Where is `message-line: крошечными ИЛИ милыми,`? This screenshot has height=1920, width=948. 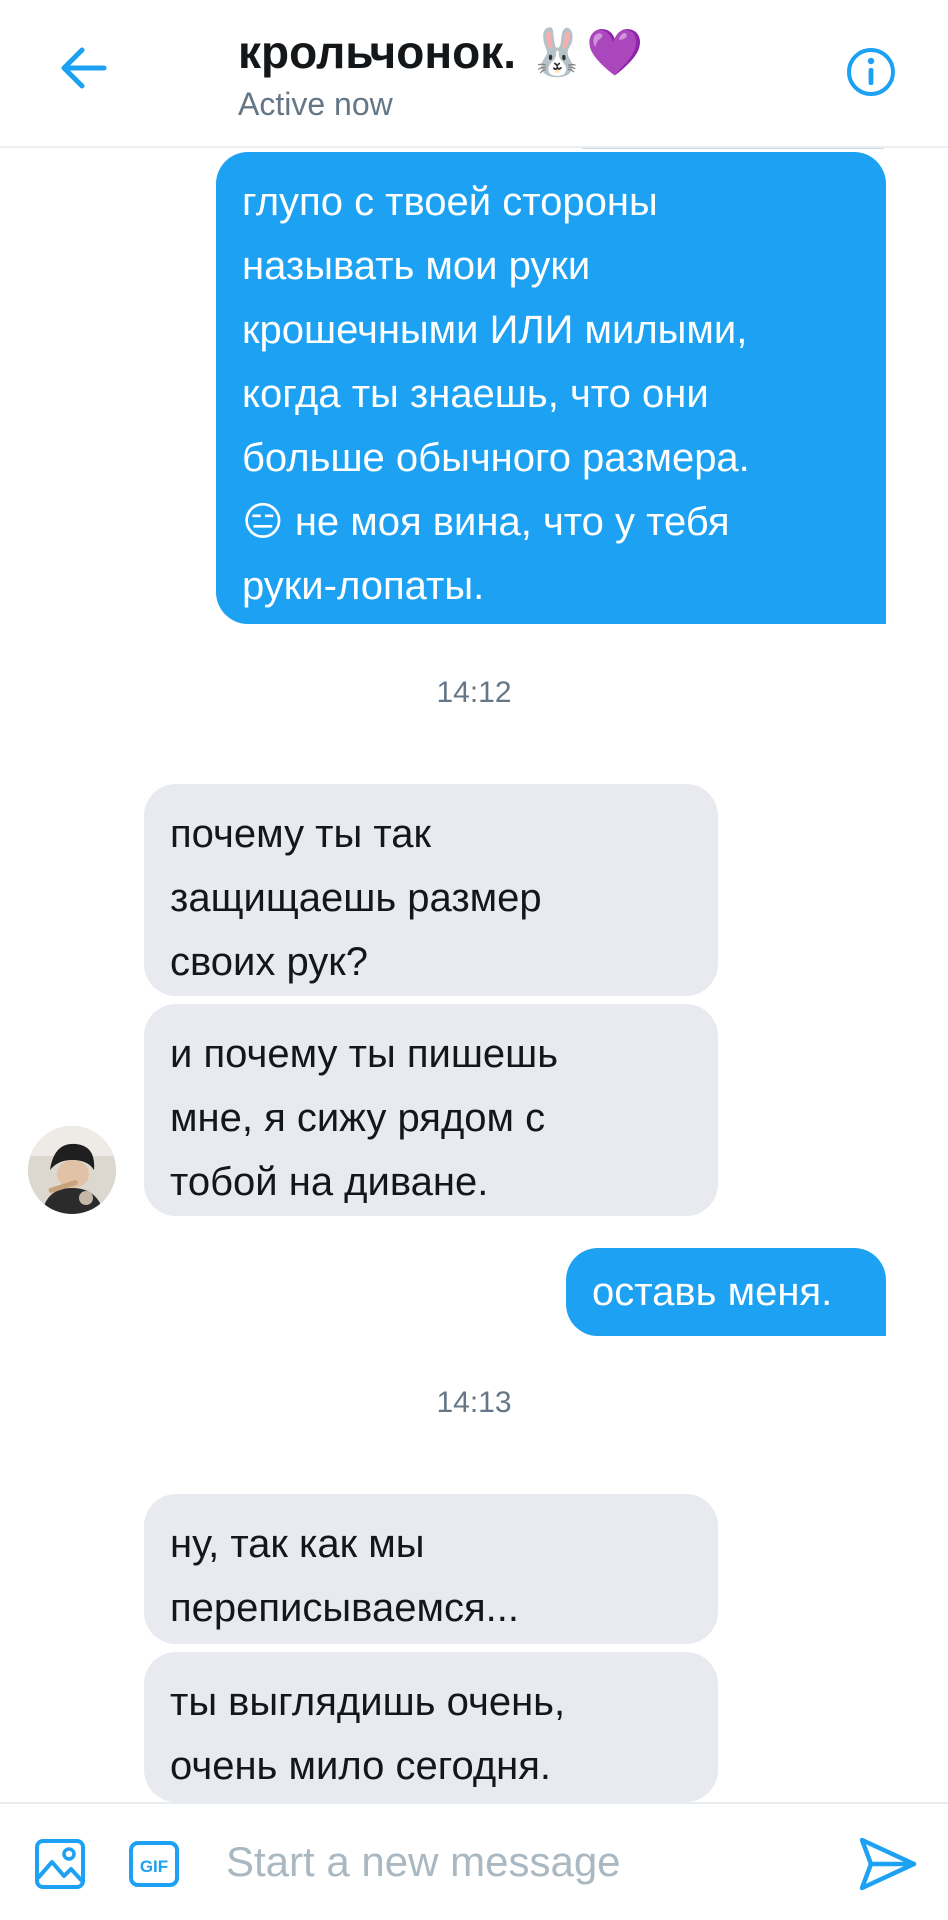 message-line: крошечными ИЛИ милыми, is located at coordinates (495, 330).